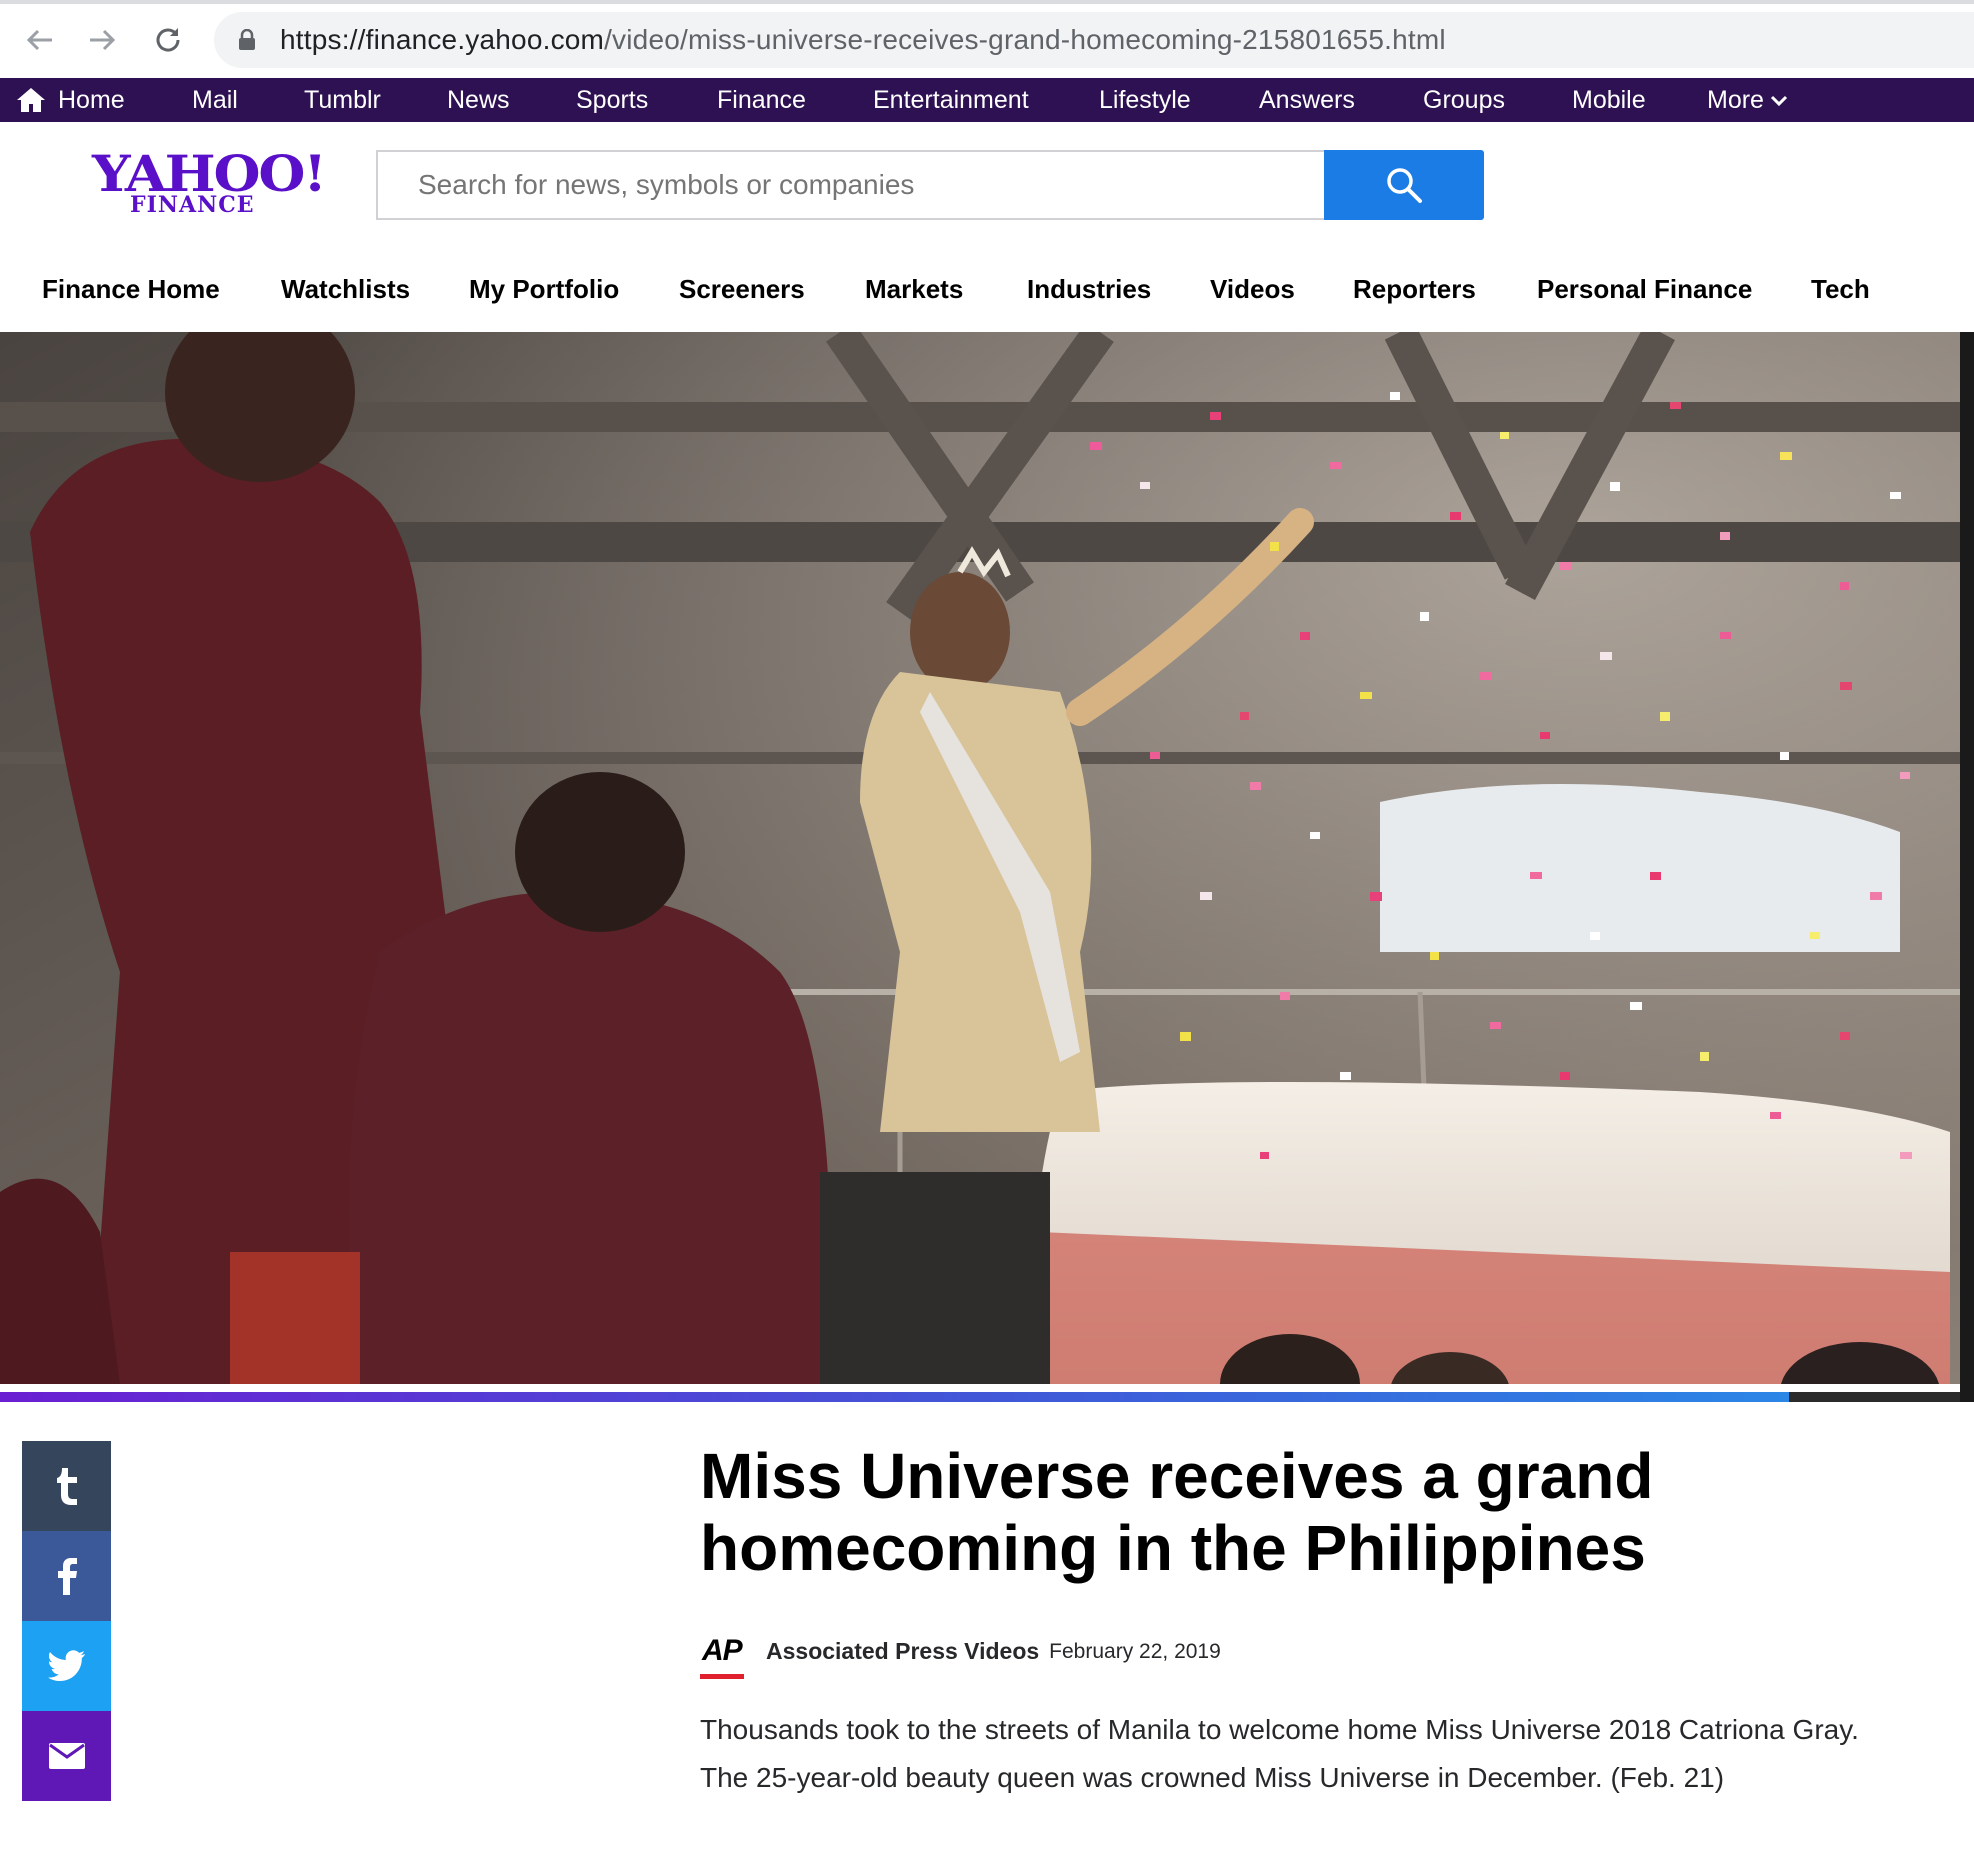 The width and height of the screenshot is (1974, 1870). What do you see at coordinates (1840, 289) in the screenshot?
I see `finance-nav-tech: Tech` at bounding box center [1840, 289].